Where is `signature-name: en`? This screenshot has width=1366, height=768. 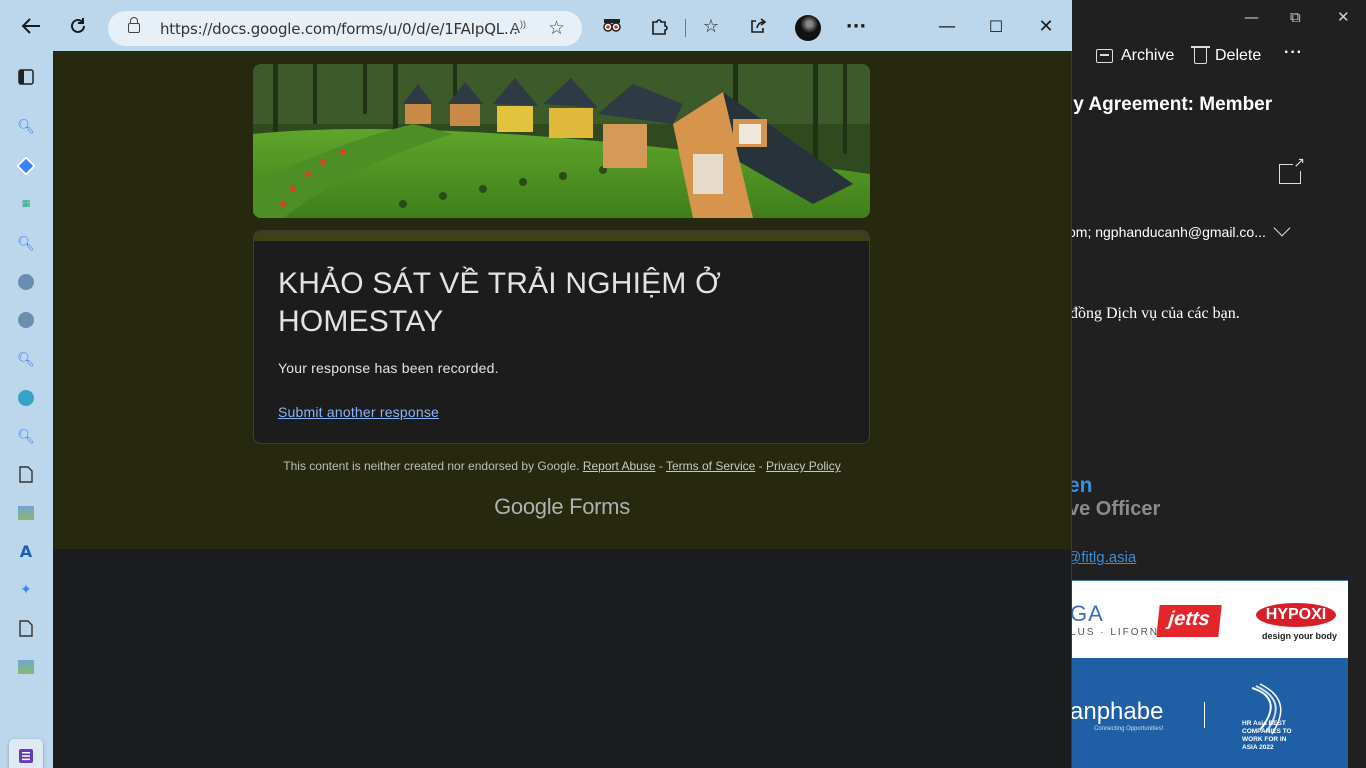
signature-name: en is located at coordinates (1081, 485).